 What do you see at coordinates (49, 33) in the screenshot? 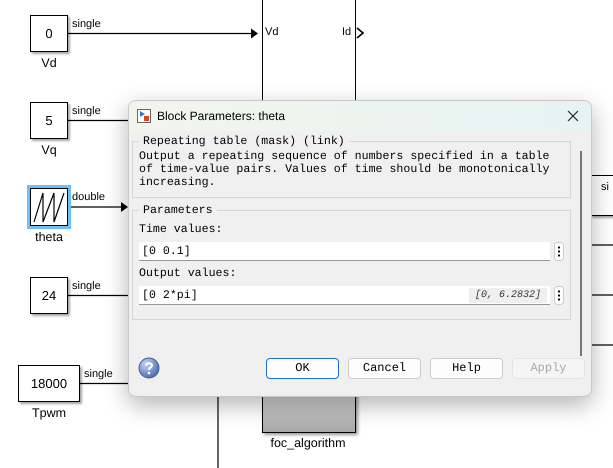
I see `constant-block: 0` at bounding box center [49, 33].